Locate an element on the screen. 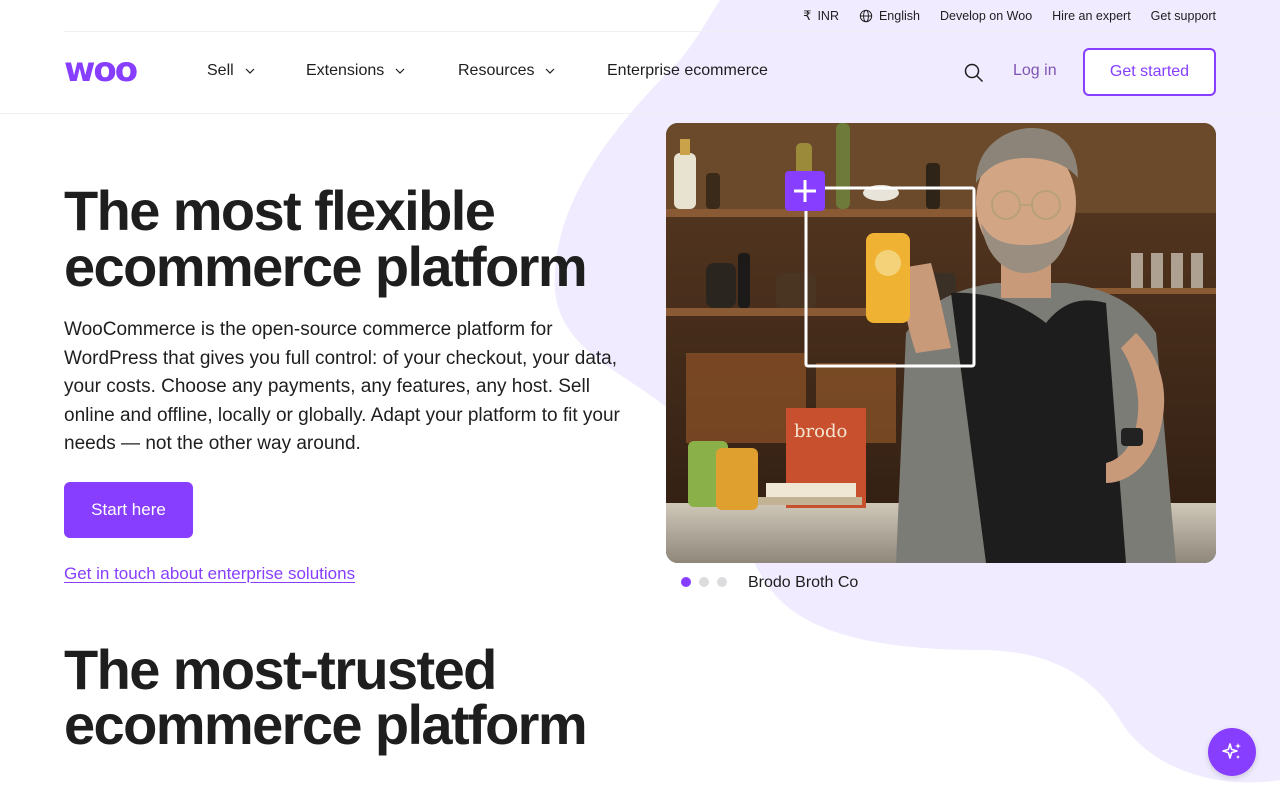  search-icon is located at coordinates (974, 73).